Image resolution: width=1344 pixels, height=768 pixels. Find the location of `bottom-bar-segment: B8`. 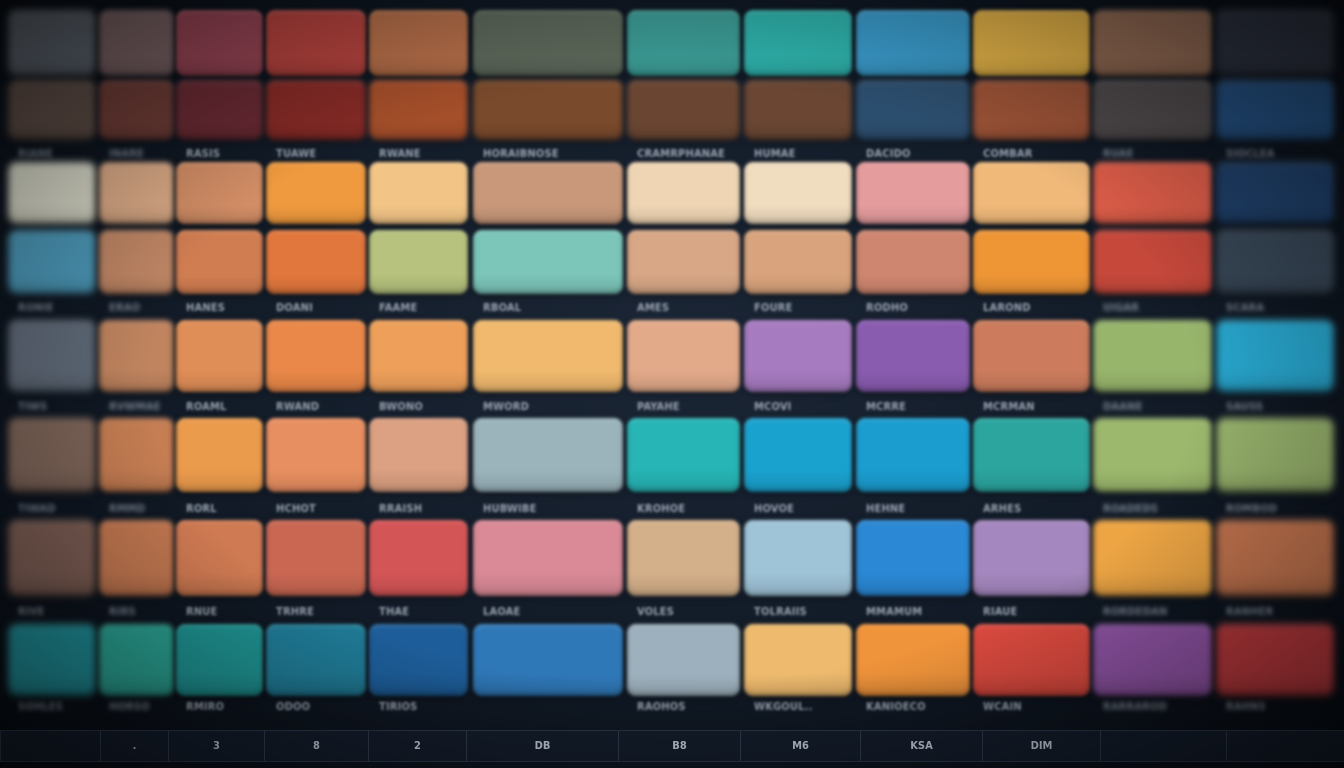

bottom-bar-segment: B8 is located at coordinates (679, 746).